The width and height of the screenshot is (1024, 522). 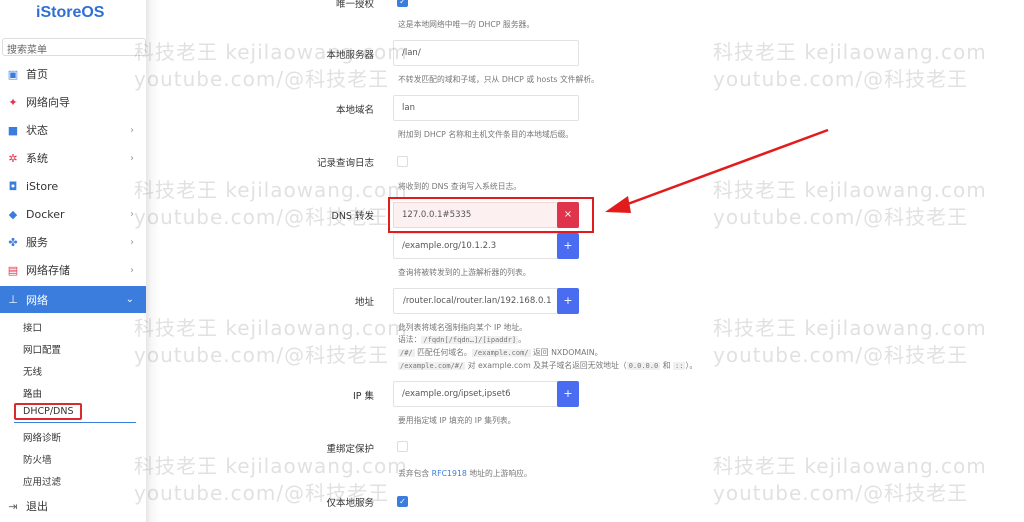 What do you see at coordinates (73, 74) in the screenshot?
I see `sidebar-item-home: ▣ 首页` at bounding box center [73, 74].